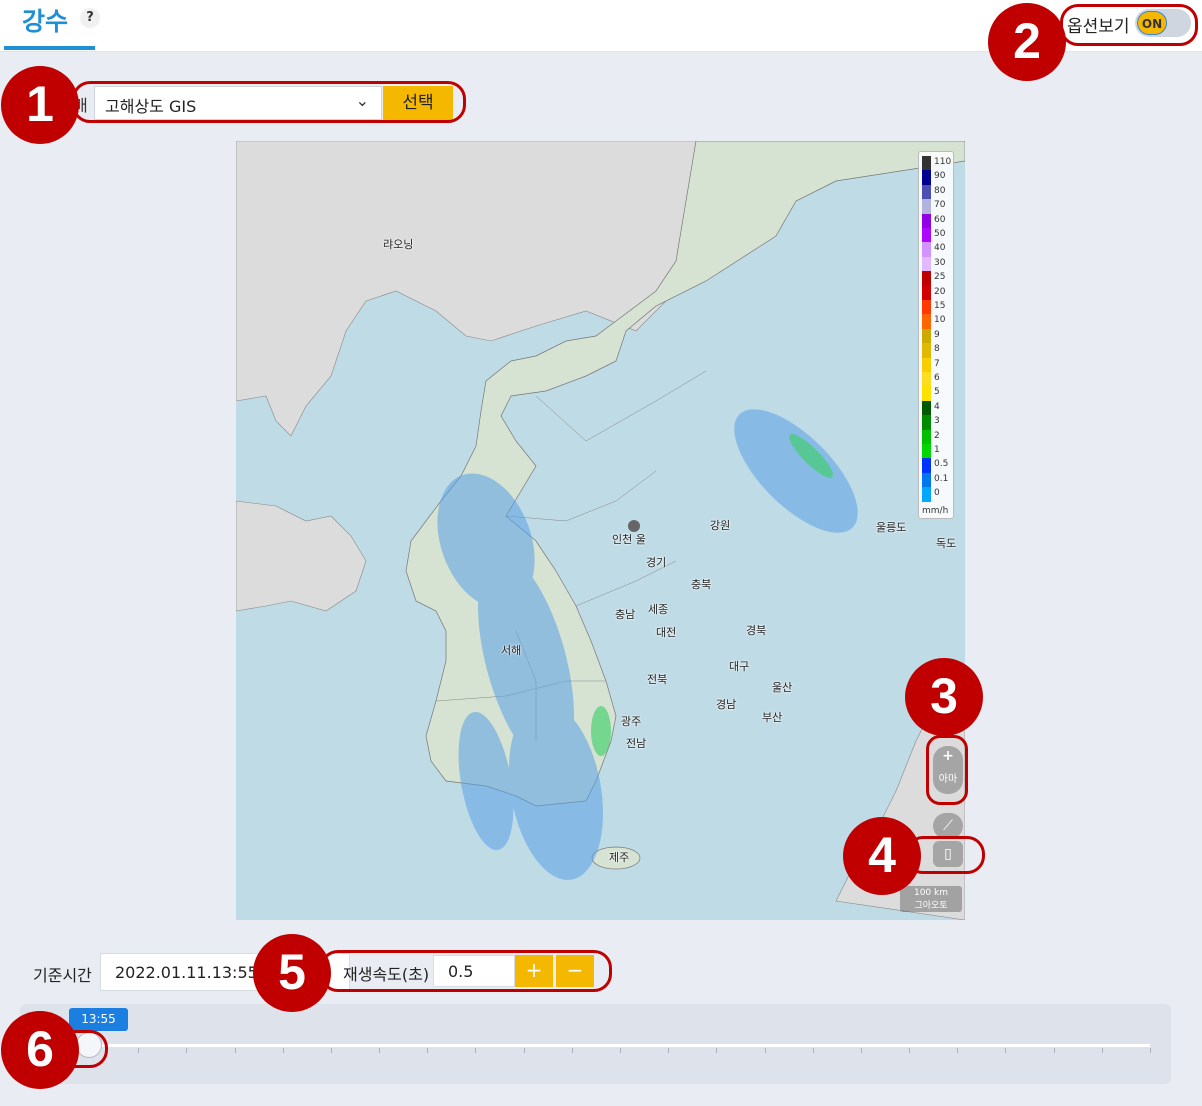 The image size is (1202, 1106). What do you see at coordinates (940, 306) in the screenshot?
I see `legend-value: 15` at bounding box center [940, 306].